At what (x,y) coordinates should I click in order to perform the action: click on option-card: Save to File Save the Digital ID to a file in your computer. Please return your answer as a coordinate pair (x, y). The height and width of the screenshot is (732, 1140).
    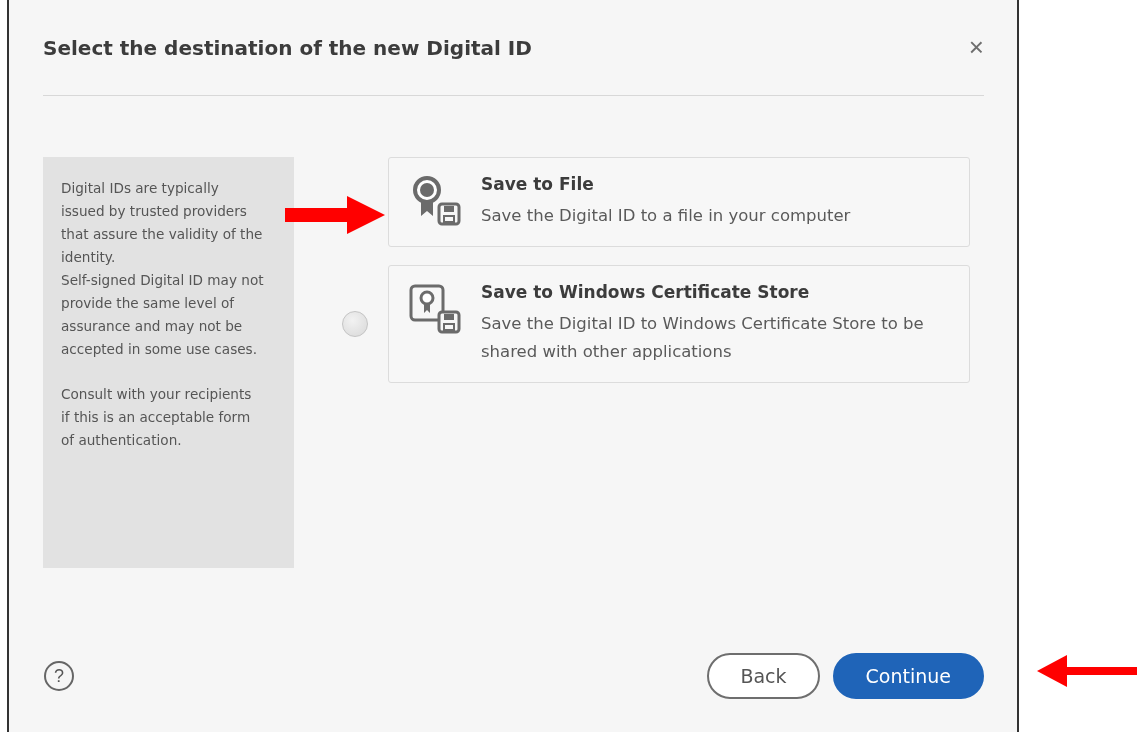
    Looking at the image, I should click on (679, 202).